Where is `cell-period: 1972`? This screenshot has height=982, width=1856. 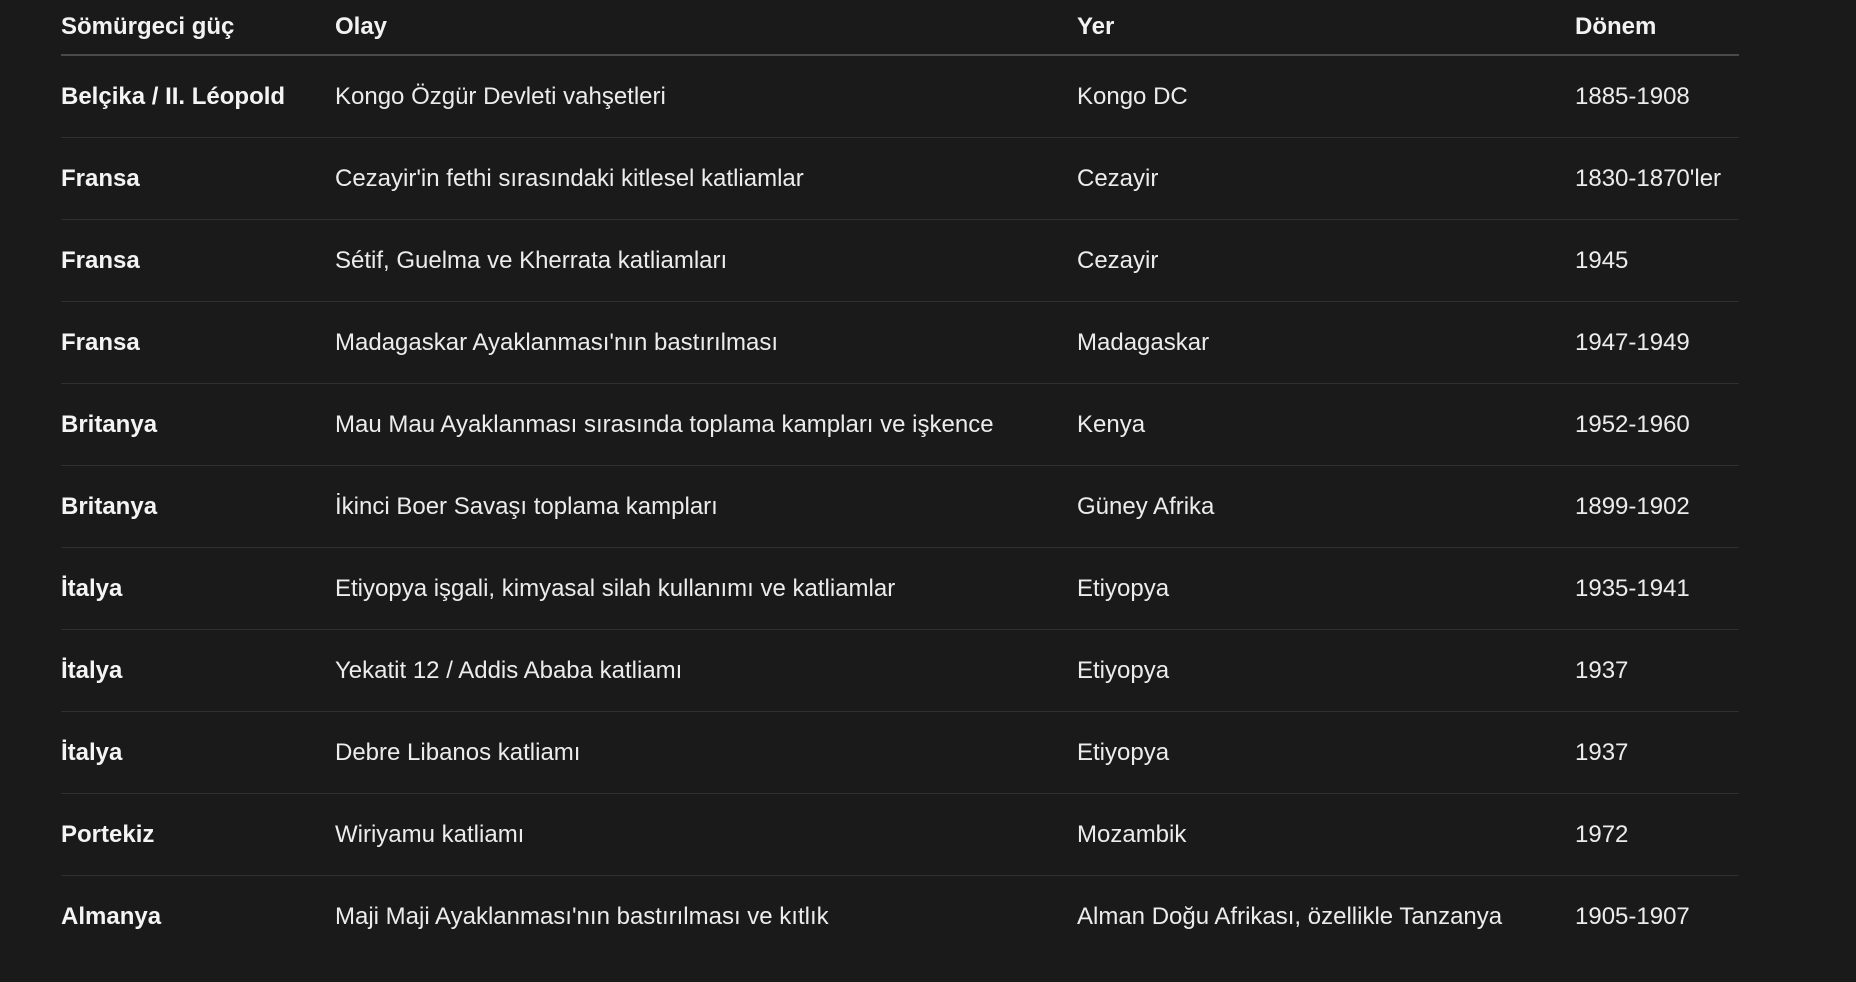
cell-period: 1972 is located at coordinates (1657, 834).